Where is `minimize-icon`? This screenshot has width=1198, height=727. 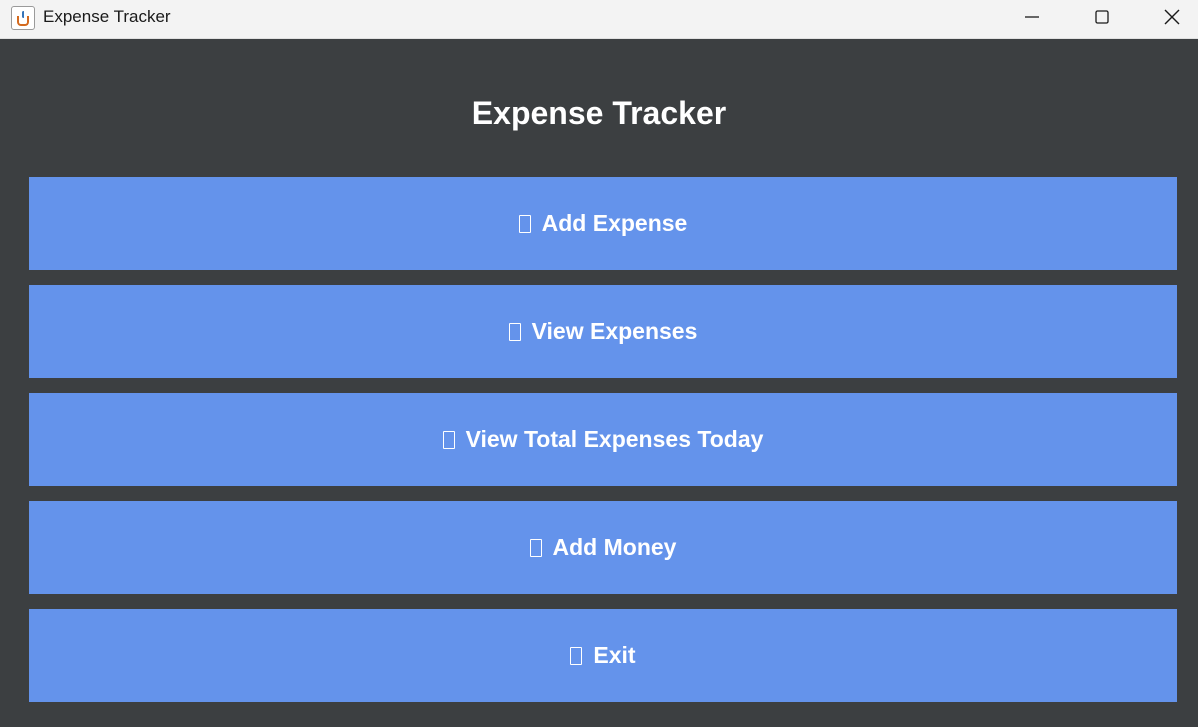 minimize-icon is located at coordinates (1032, 17).